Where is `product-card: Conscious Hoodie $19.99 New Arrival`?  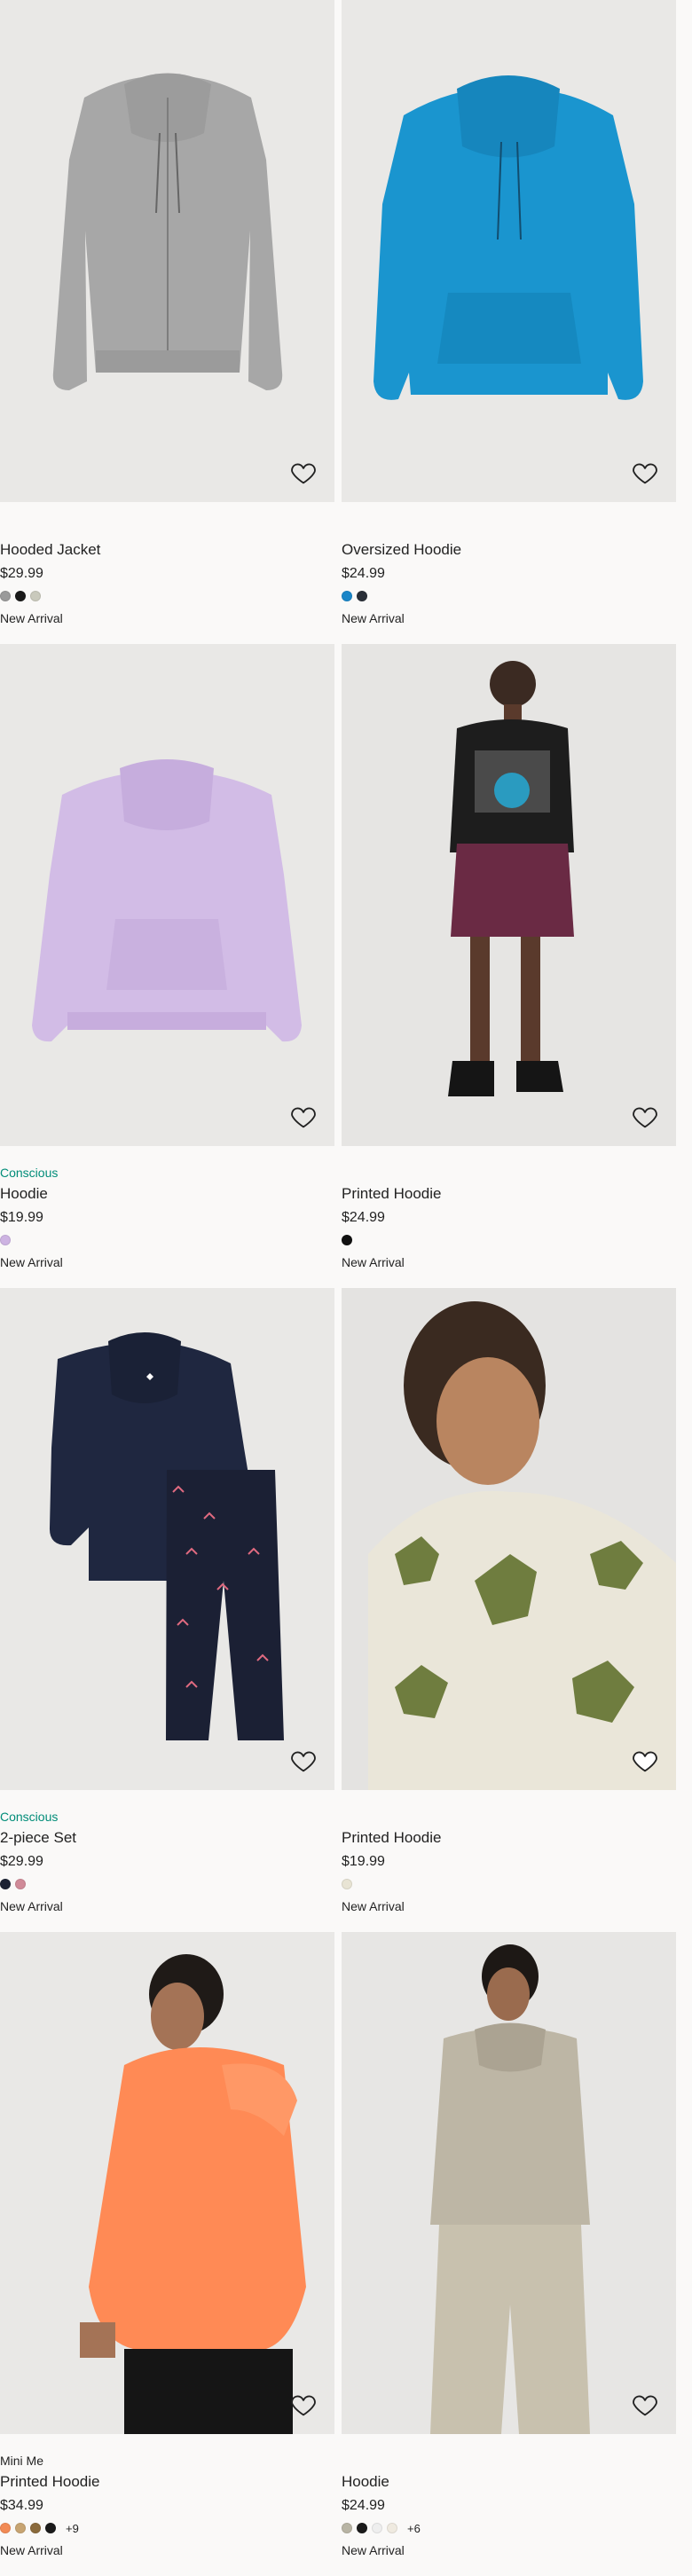
product-card: Conscious Hoodie $19.99 New Arrival is located at coordinates (167, 966).